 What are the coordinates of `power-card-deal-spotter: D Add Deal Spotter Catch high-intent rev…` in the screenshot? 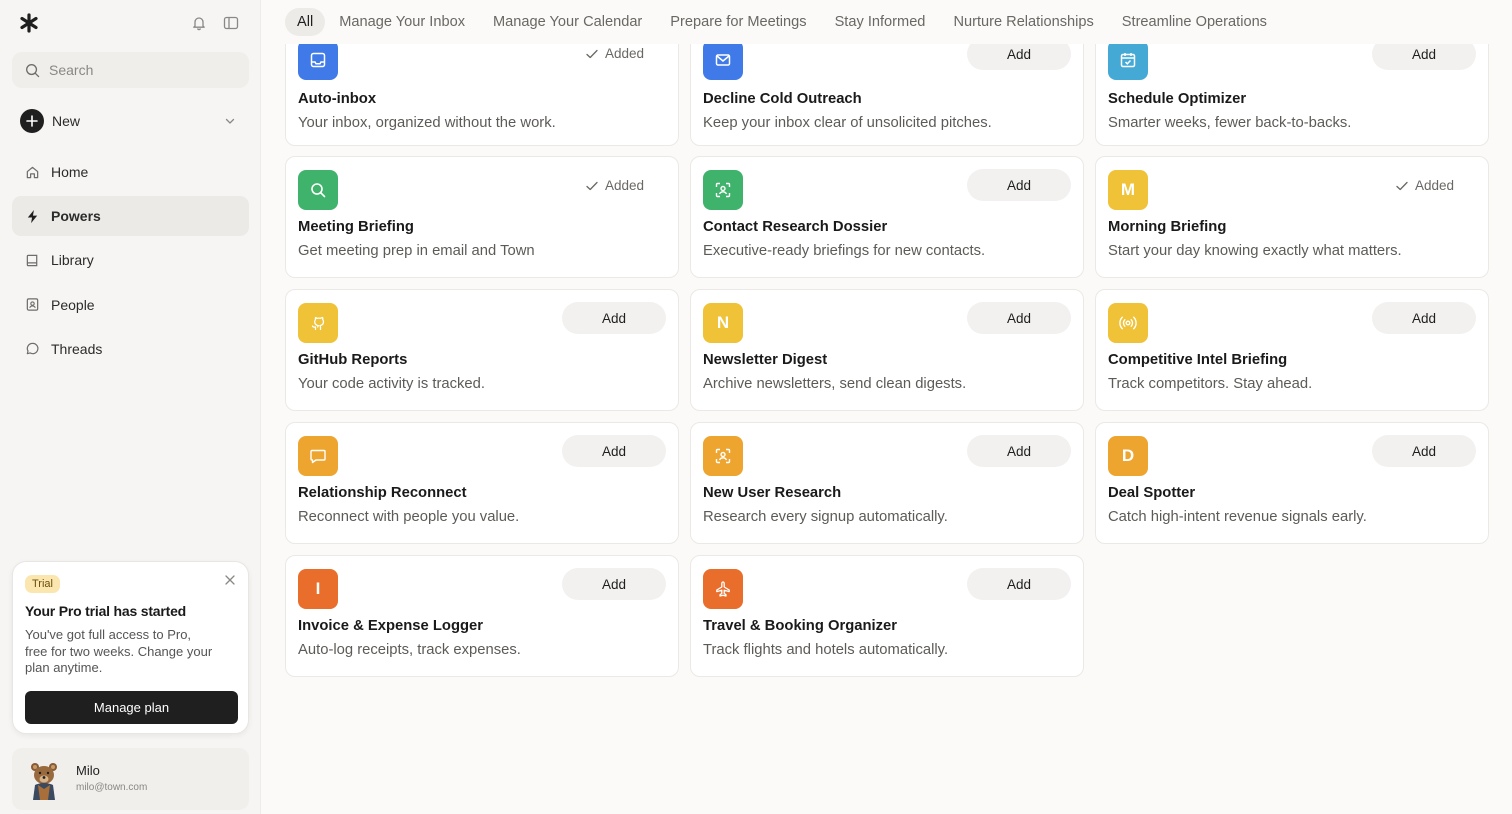 It's located at (1292, 483).